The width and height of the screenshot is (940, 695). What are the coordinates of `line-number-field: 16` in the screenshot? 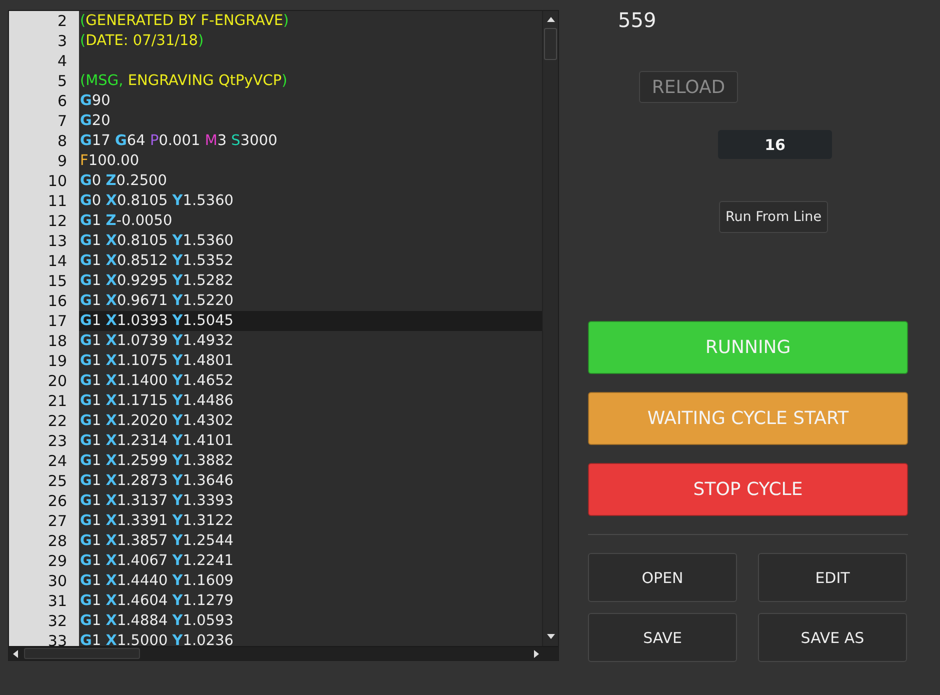 It's located at (775, 144).